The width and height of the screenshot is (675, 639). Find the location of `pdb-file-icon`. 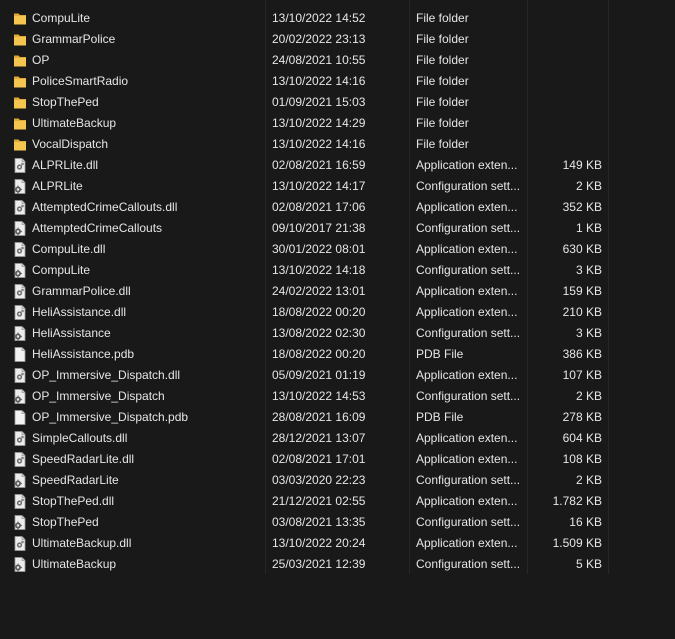

pdb-file-icon is located at coordinates (20, 354).